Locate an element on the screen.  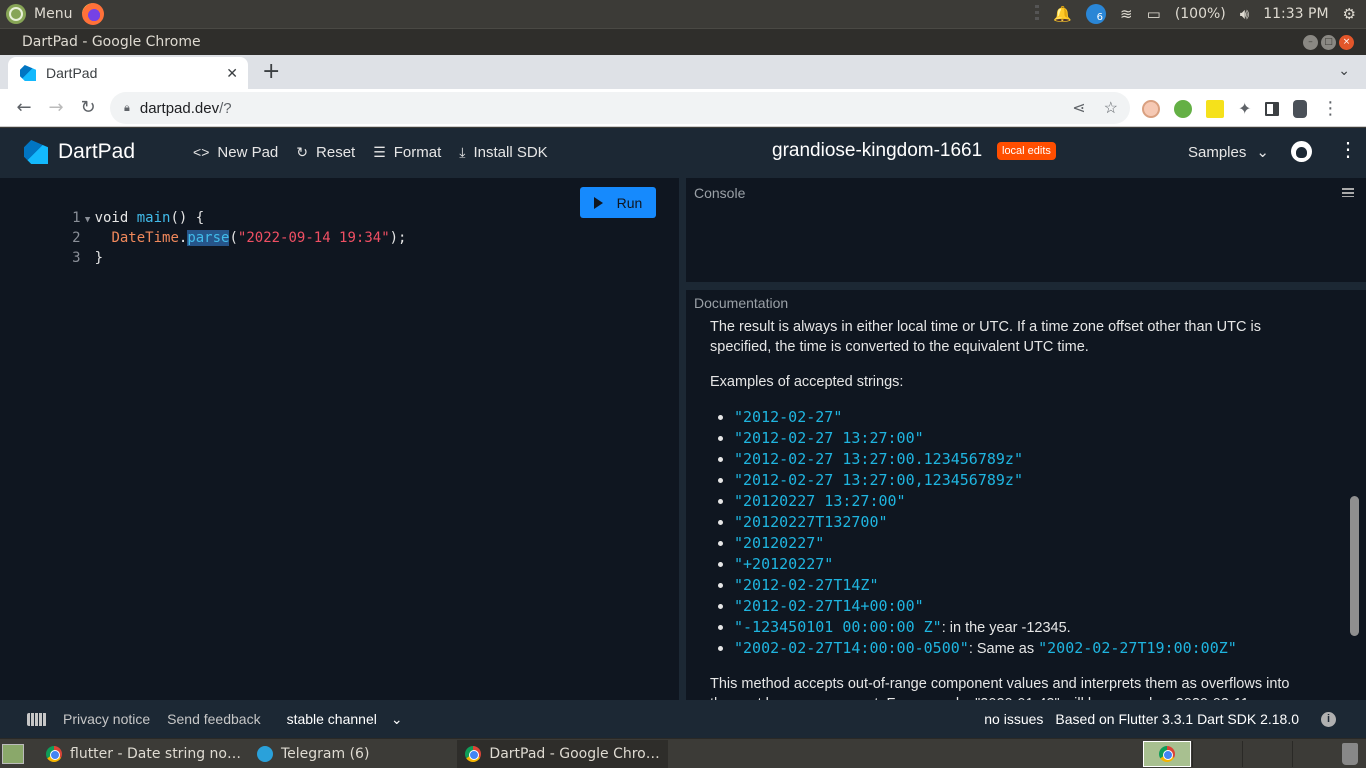
taskbar-item: Telegram (6) is located at coordinates (313, 754).